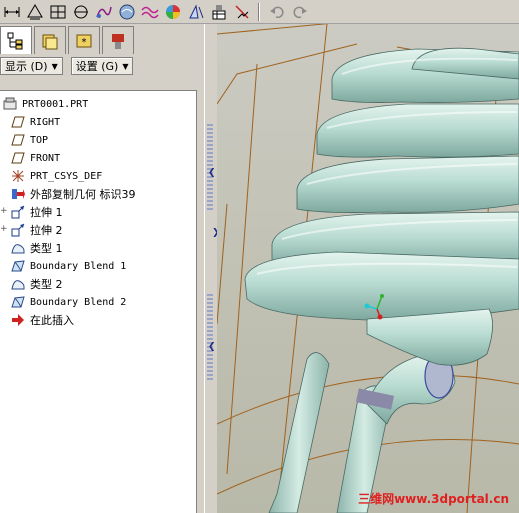  Describe the element at coordinates (18, 194) in the screenshot. I see `external-copy-icon` at that location.